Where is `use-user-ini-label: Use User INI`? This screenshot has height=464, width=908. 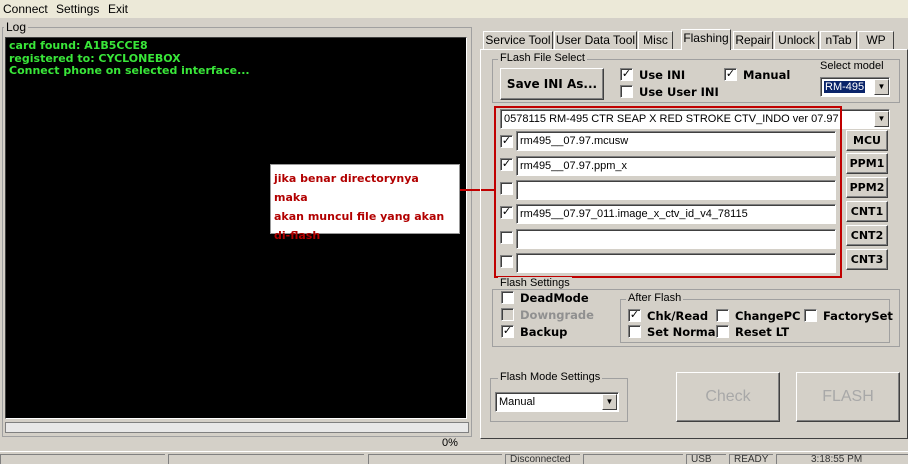
use-user-ini-label: Use User INI is located at coordinates (679, 92).